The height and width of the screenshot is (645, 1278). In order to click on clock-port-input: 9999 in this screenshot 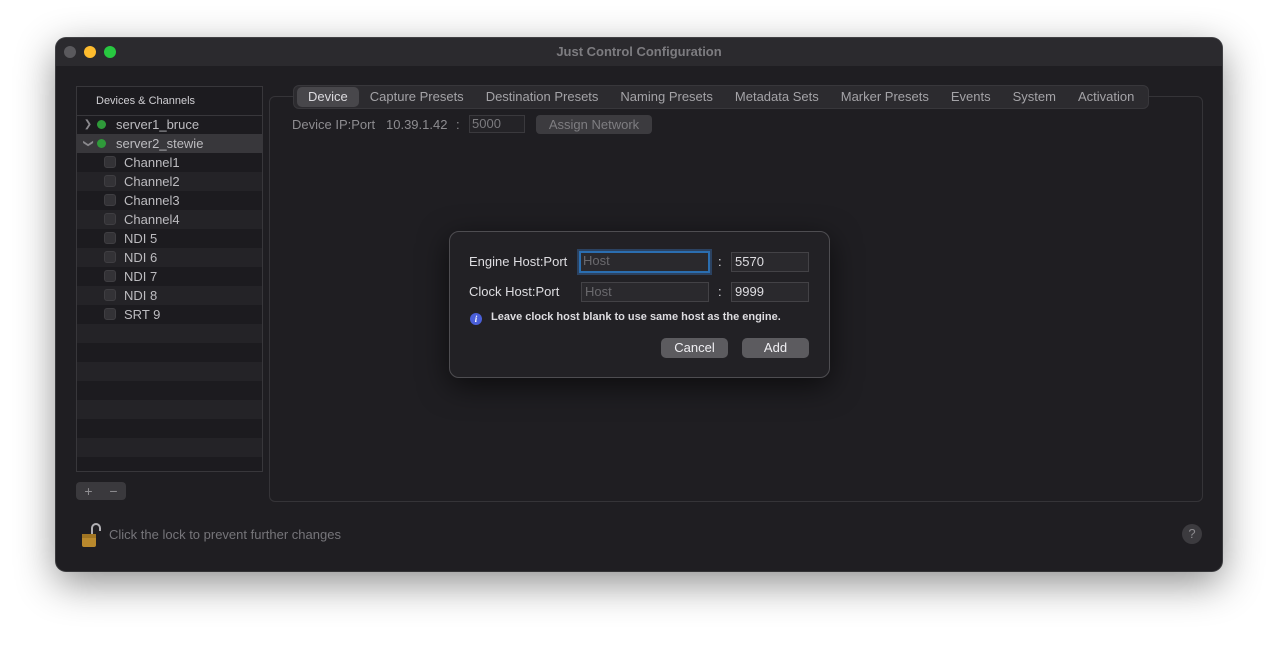, I will do `click(770, 292)`.